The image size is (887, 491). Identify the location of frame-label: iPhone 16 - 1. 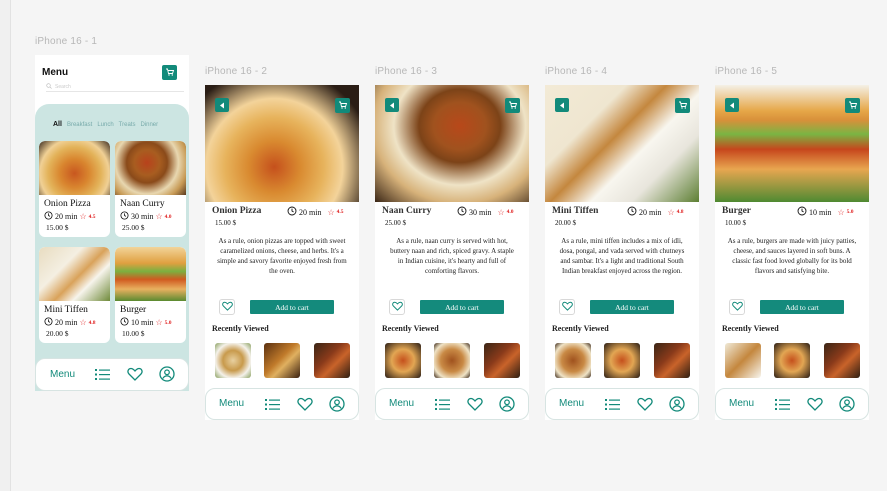
(66, 41).